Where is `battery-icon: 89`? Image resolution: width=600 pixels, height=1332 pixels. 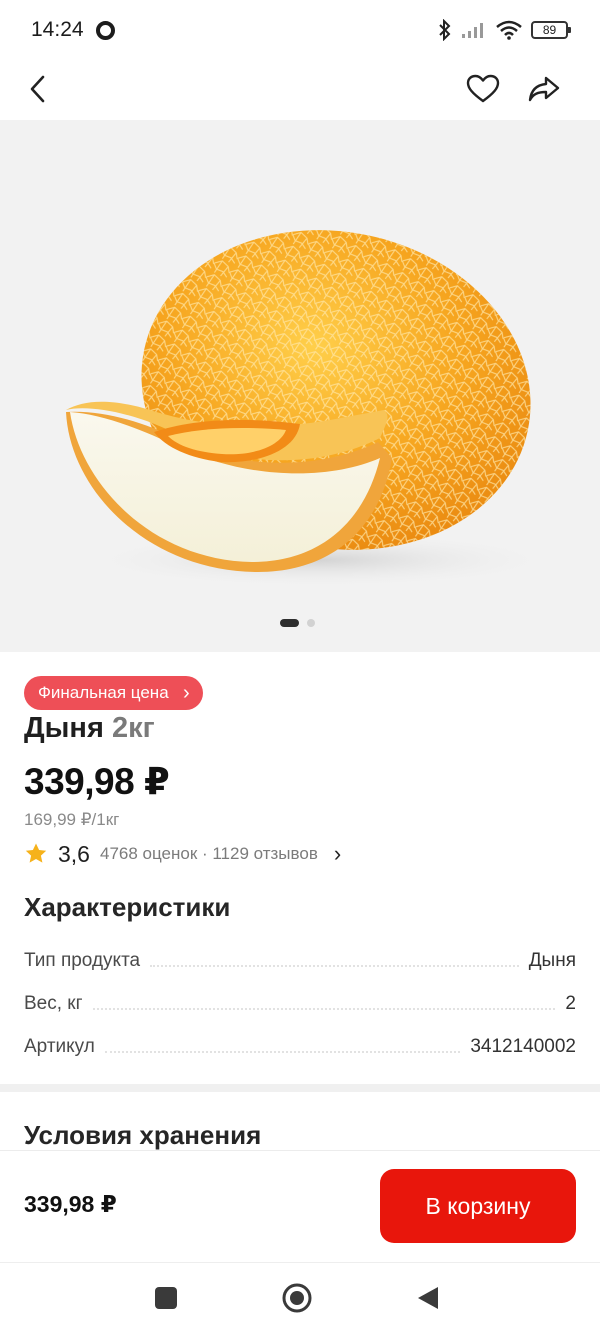
battery-icon: 89 is located at coordinates (551, 30).